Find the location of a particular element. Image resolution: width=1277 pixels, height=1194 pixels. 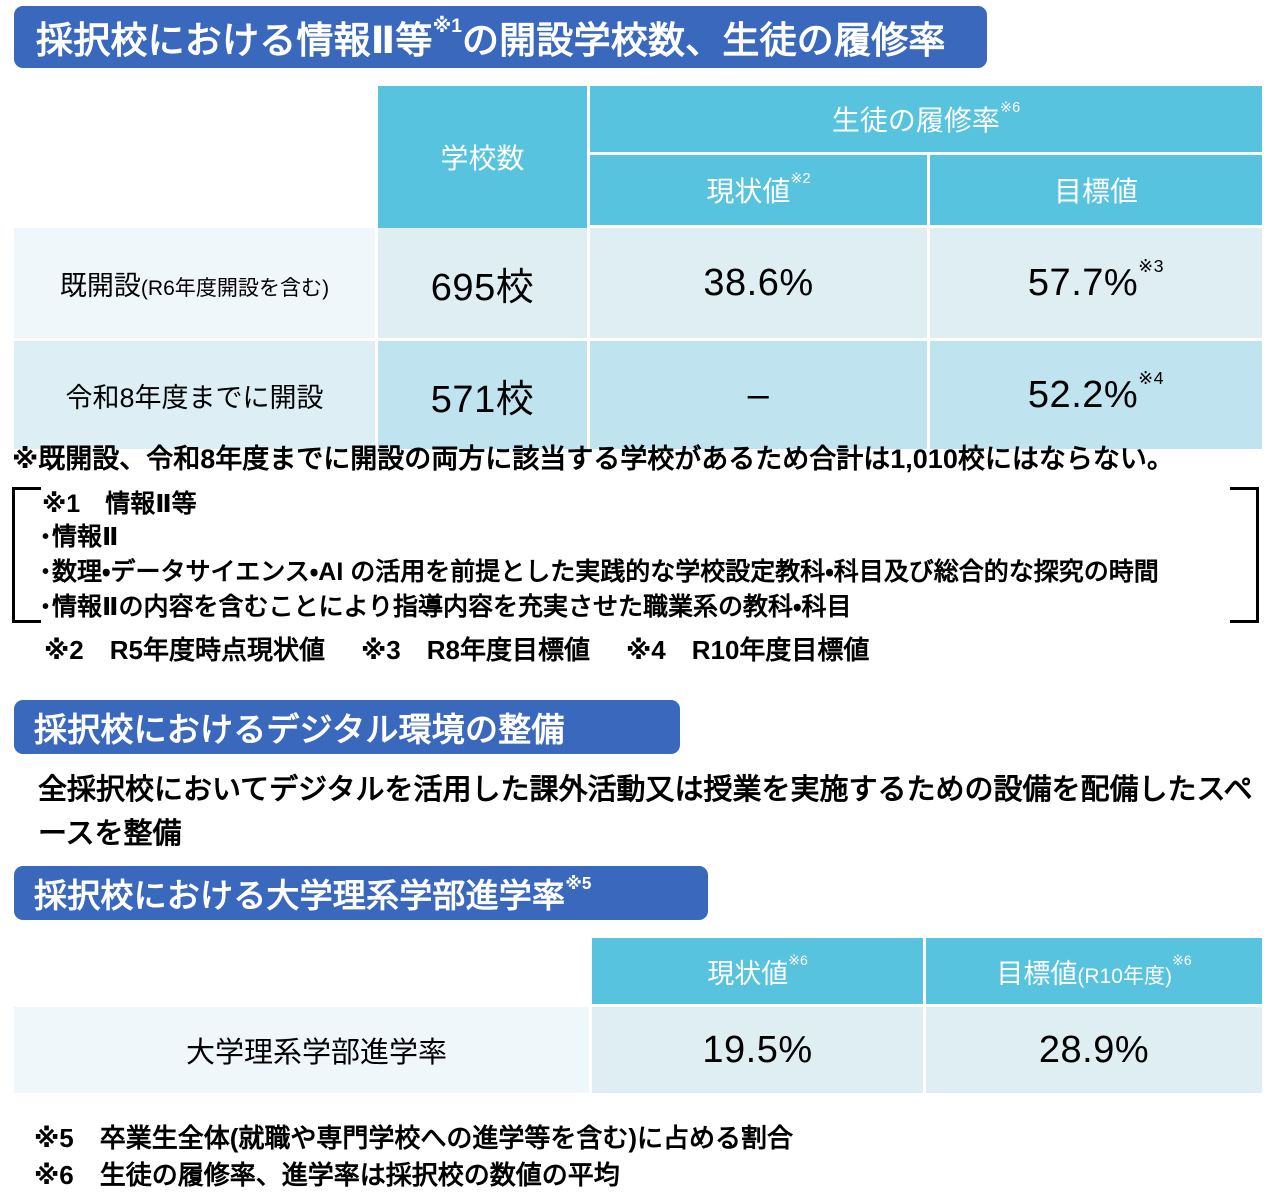

cell-target-existing: 57.7%※3 is located at coordinates (1096, 284).